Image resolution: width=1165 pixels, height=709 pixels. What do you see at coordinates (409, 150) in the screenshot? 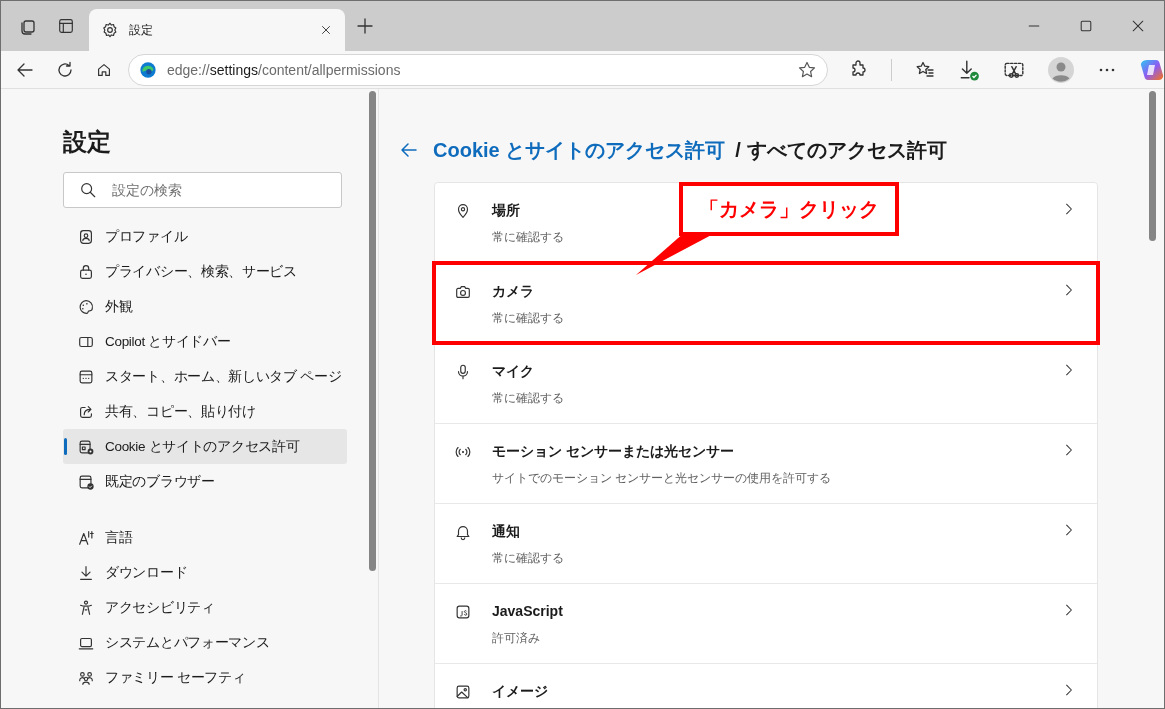
I see `back-arrow-icon` at bounding box center [409, 150].